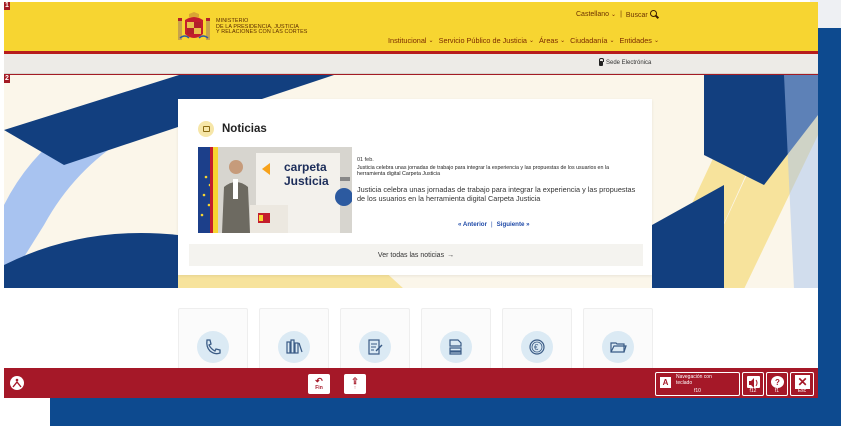 This screenshot has width=841, height=426. I want to click on close-shortcut: Esc, so click(802, 391).